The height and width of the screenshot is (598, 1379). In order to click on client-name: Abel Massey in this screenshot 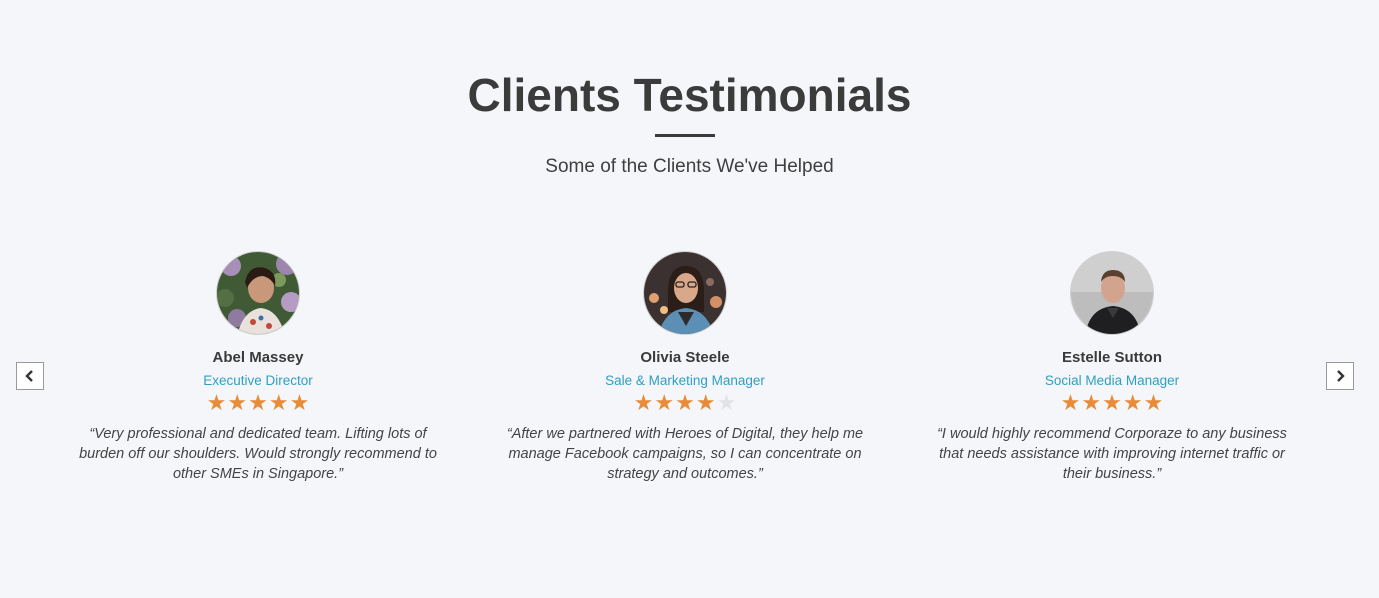, I will do `click(258, 357)`.